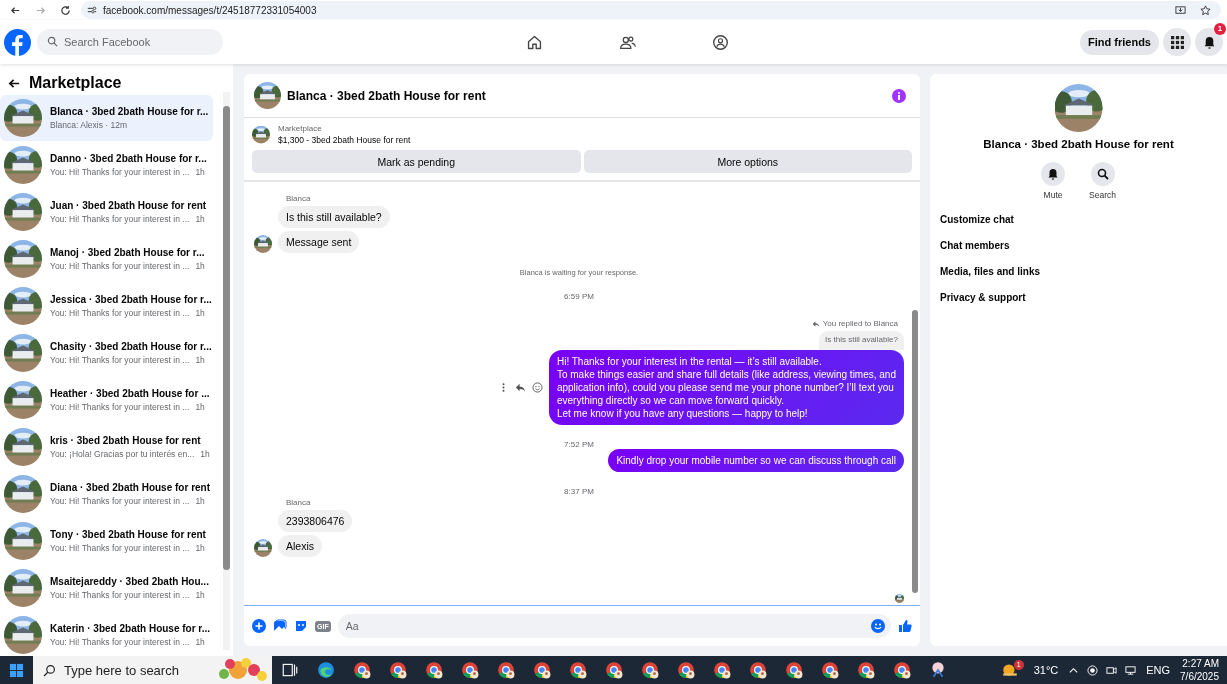 Image resolution: width=1227 pixels, height=684 pixels. Describe the element at coordinates (226, 371) in the screenshot. I see `scrollbar` at that location.